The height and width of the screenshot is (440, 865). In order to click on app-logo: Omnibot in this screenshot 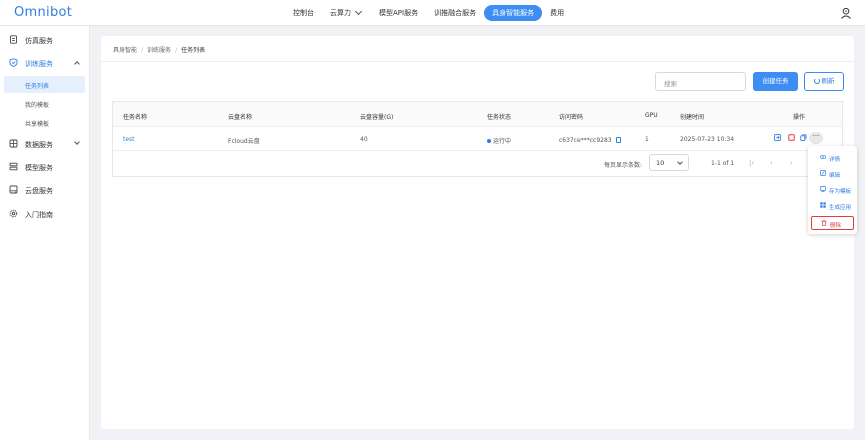, I will do `click(43, 12)`.